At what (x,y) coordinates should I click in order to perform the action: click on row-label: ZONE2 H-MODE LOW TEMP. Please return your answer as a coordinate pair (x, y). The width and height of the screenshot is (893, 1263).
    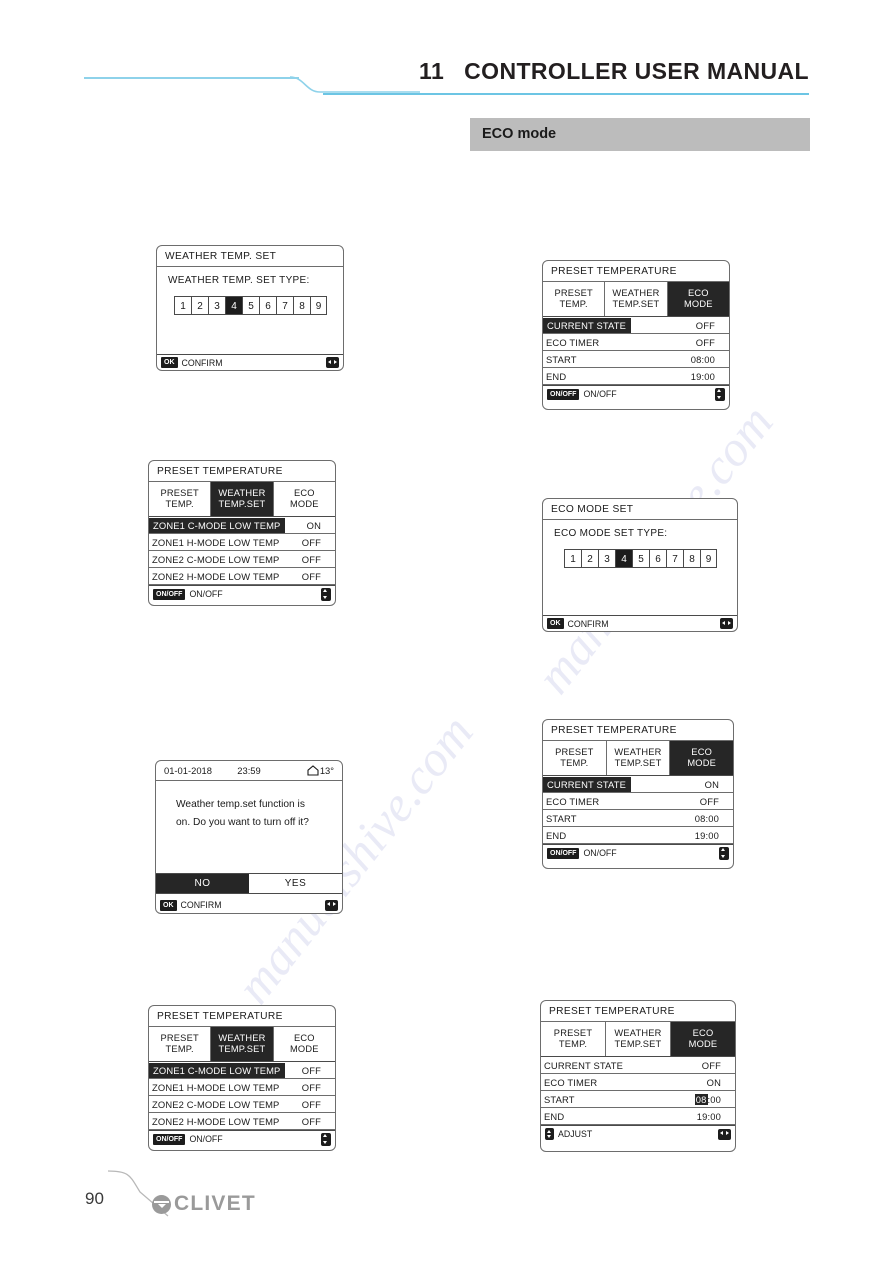
    Looking at the image, I should click on (216, 1121).